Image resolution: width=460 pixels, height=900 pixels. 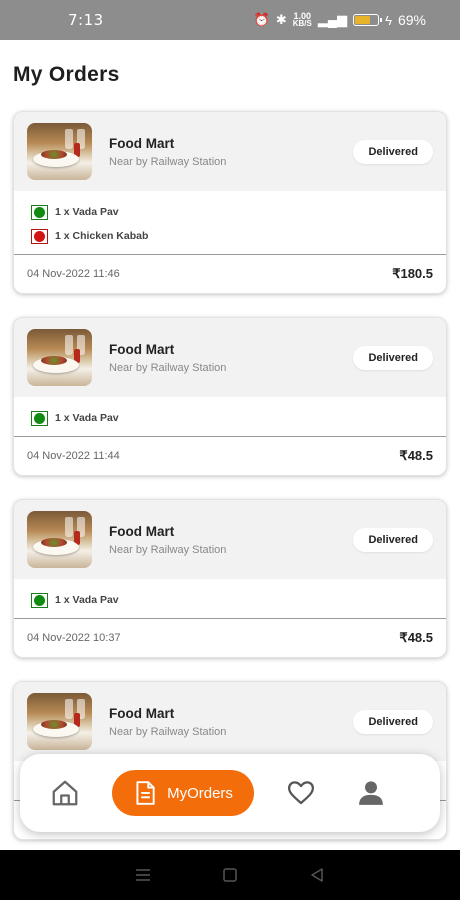 What do you see at coordinates (102, 236) in the screenshot?
I see `order-item-label: 1 x Chicken Kabab` at bounding box center [102, 236].